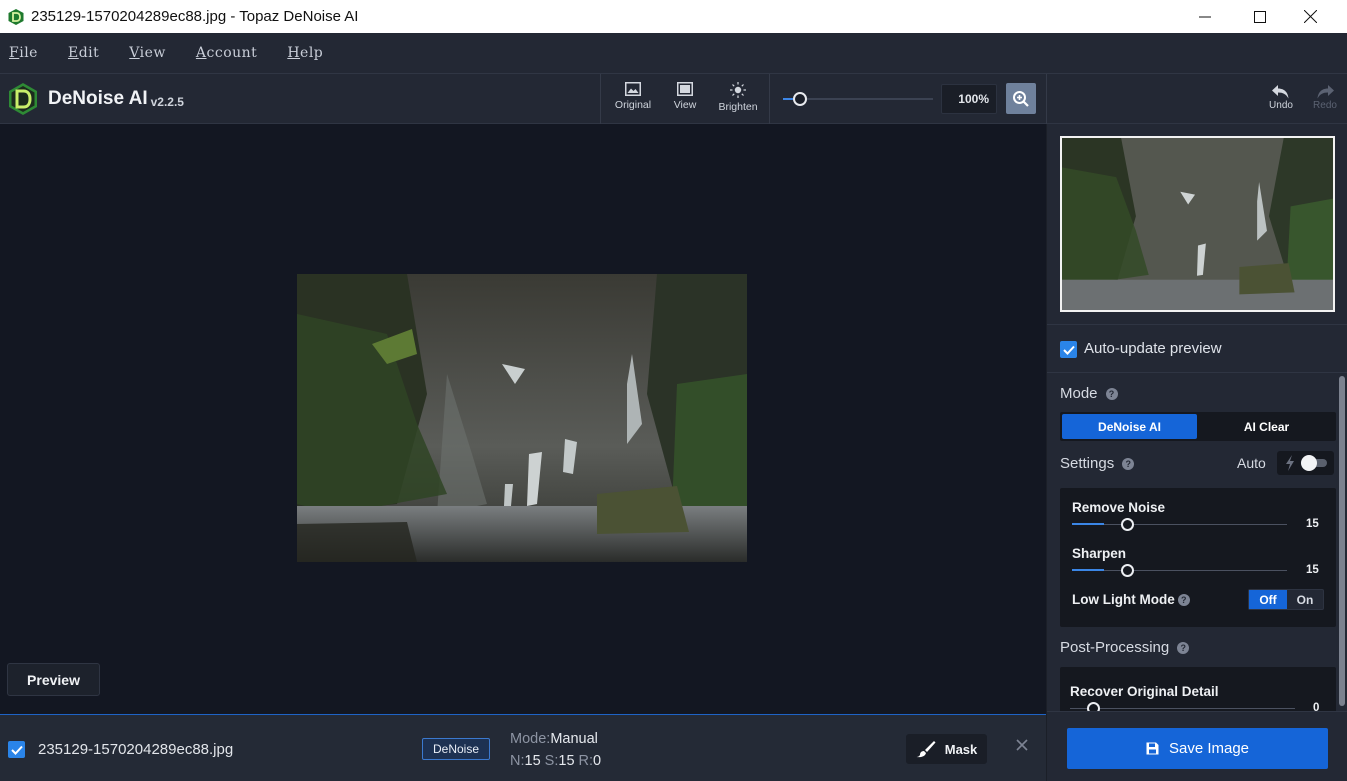 This screenshot has height=781, width=1347. Describe the element at coordinates (530, 739) in the screenshot. I see `mode-label: Mode:` at that location.